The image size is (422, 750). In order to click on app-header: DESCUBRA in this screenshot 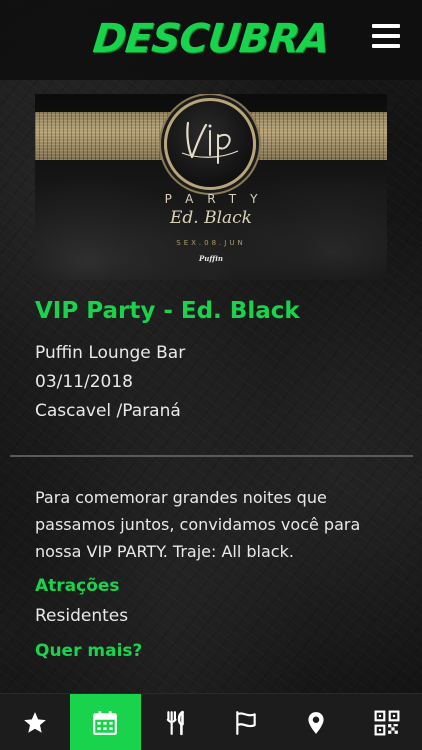, I will do `click(211, 40)`.